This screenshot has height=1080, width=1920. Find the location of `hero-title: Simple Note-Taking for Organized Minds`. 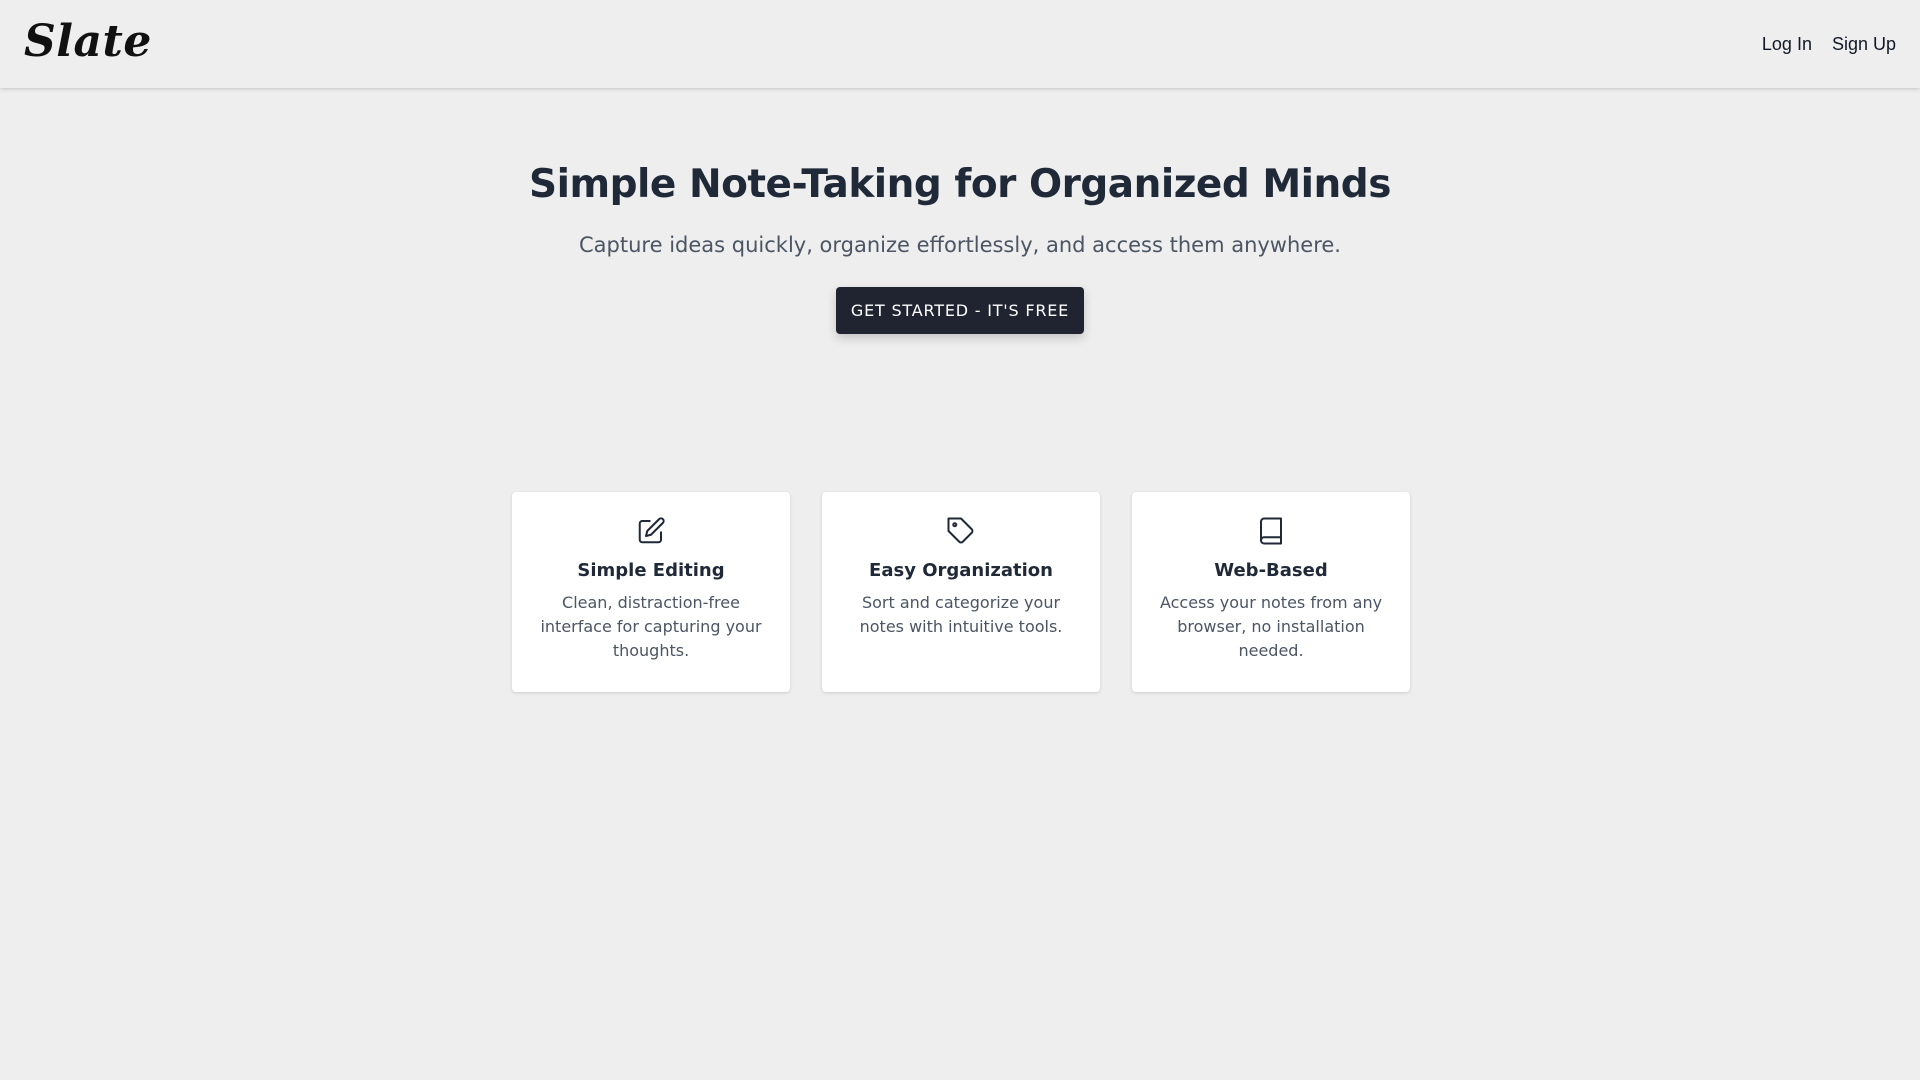

hero-title: Simple Note-Taking for Organized Minds is located at coordinates (960, 184).